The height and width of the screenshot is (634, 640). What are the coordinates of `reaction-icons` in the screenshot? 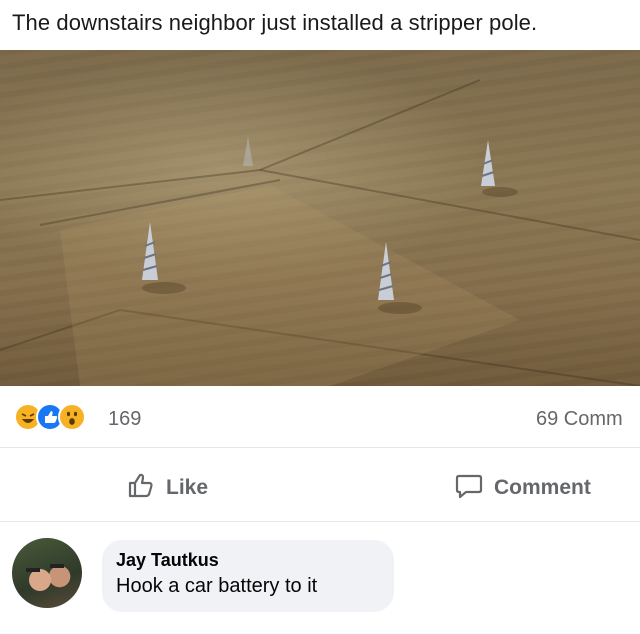 It's located at (59, 418).